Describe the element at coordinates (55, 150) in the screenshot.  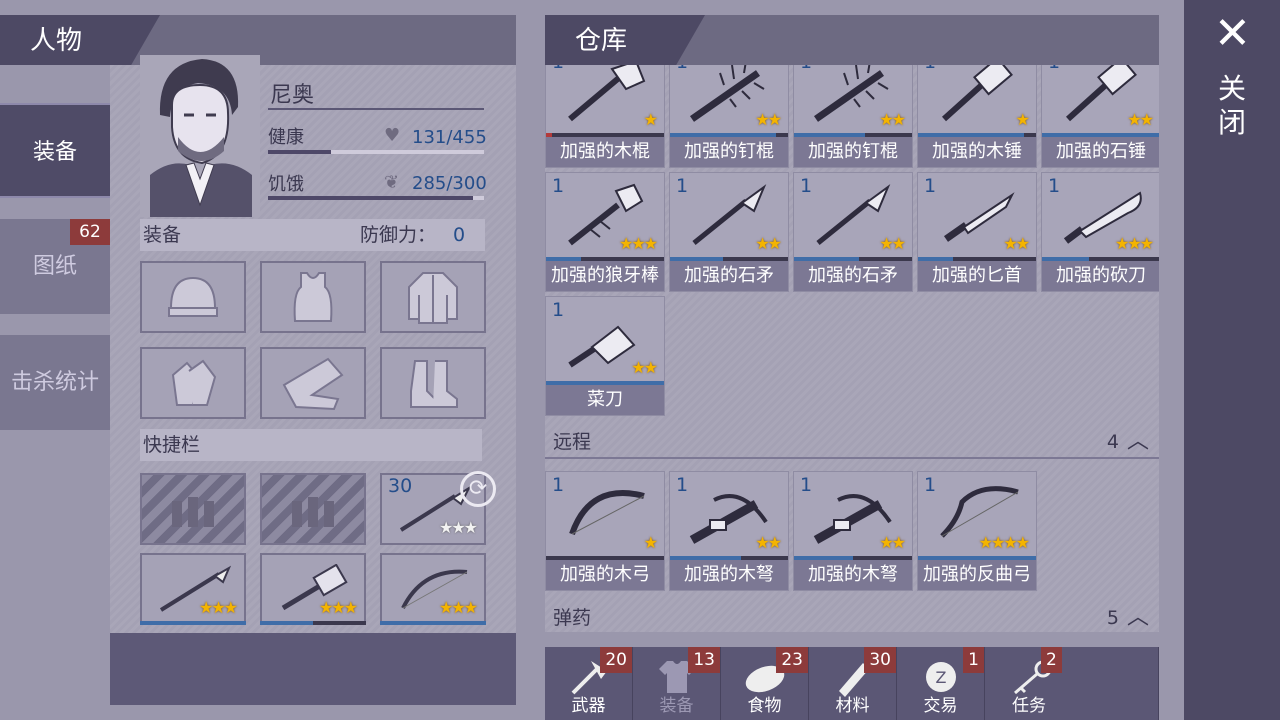
I see `side-tab-equipment: 装备` at that location.